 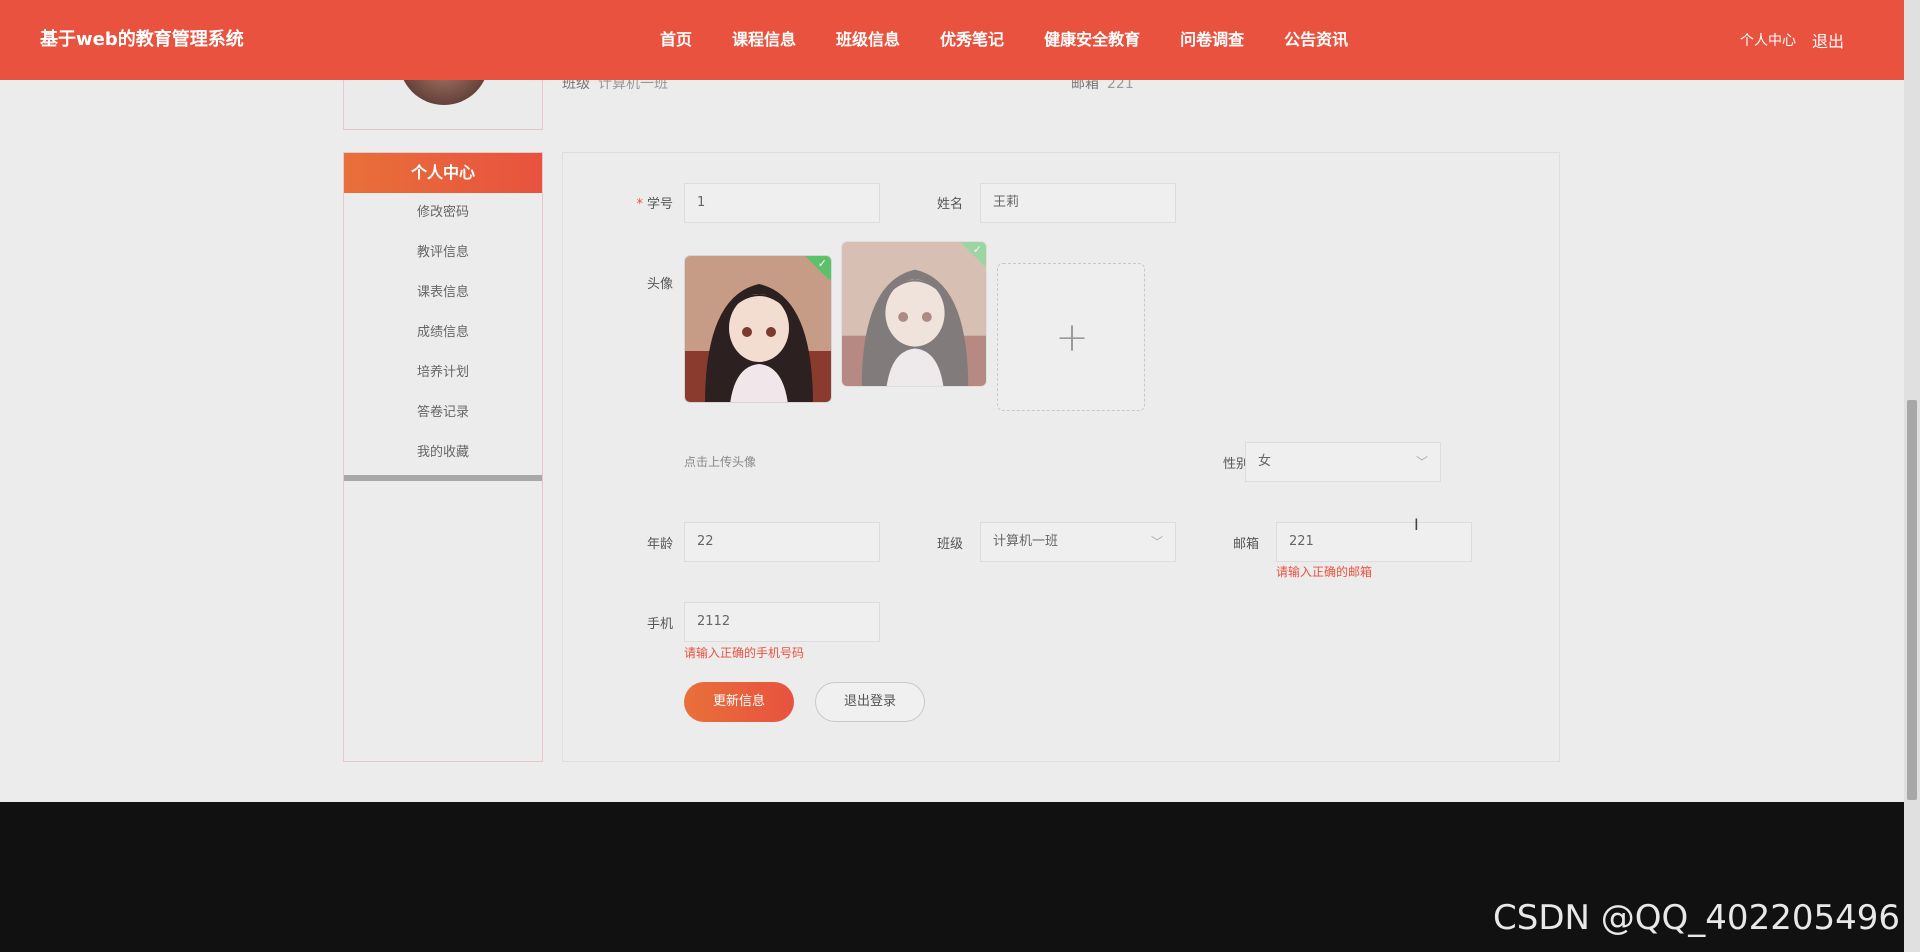 What do you see at coordinates (949, 544) in the screenshot?
I see `class-label: 班级` at bounding box center [949, 544].